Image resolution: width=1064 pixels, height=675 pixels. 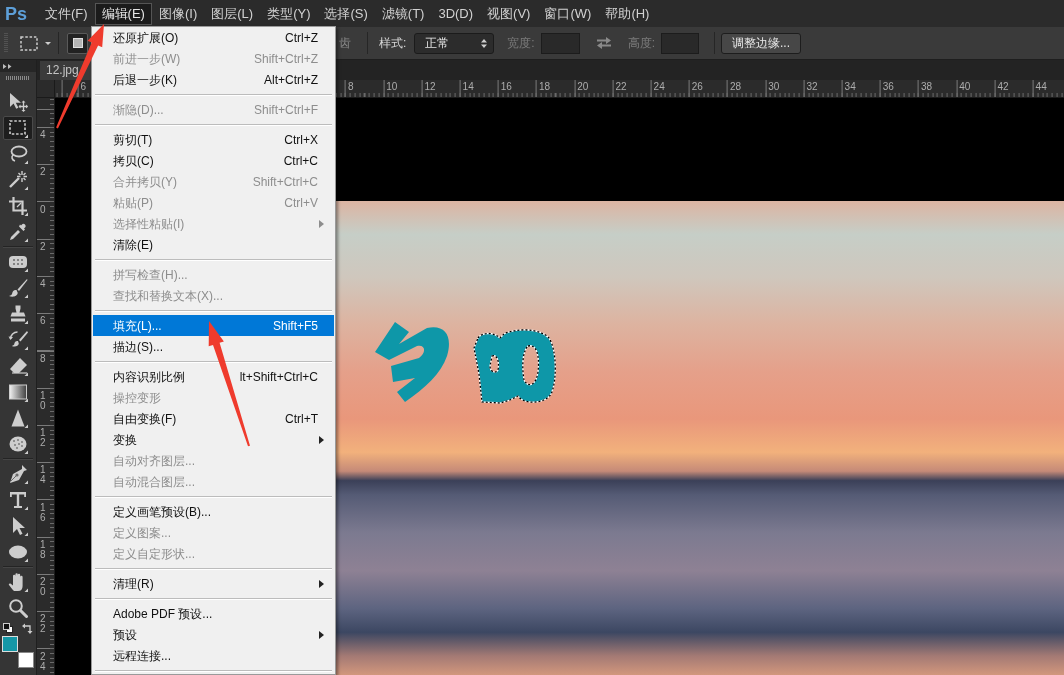 What do you see at coordinates (27, 628) in the screenshot?
I see `swap-colors-icon` at bounding box center [27, 628].